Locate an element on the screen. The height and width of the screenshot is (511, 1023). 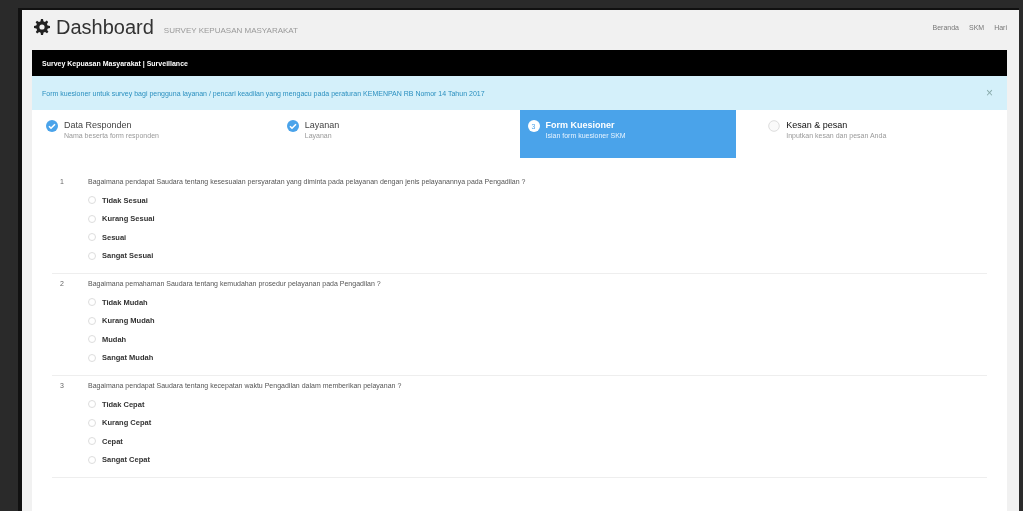
step-title: Form Kuesioner is located at coordinates (580, 125).